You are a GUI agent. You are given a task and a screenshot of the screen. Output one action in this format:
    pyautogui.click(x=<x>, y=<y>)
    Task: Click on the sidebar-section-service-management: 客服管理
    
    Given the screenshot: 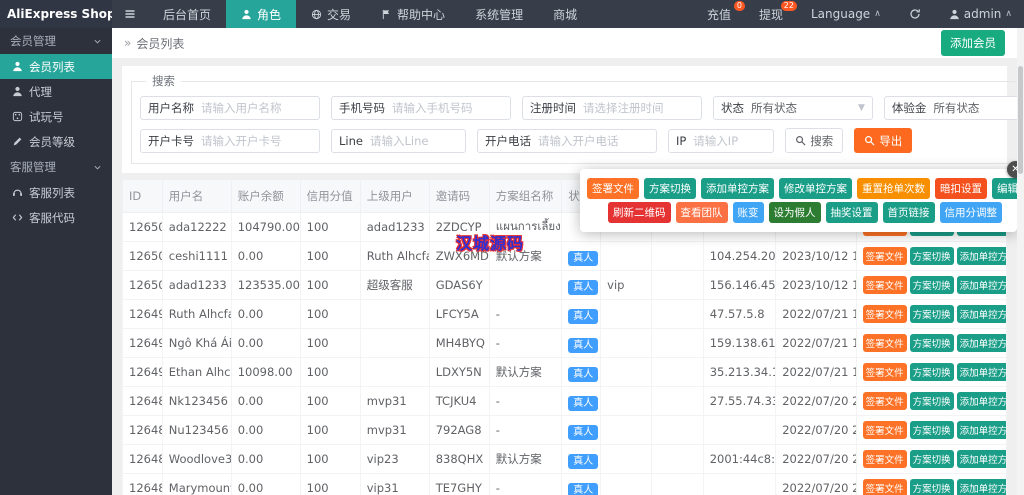 What is the action you would take?
    pyautogui.click(x=56, y=167)
    